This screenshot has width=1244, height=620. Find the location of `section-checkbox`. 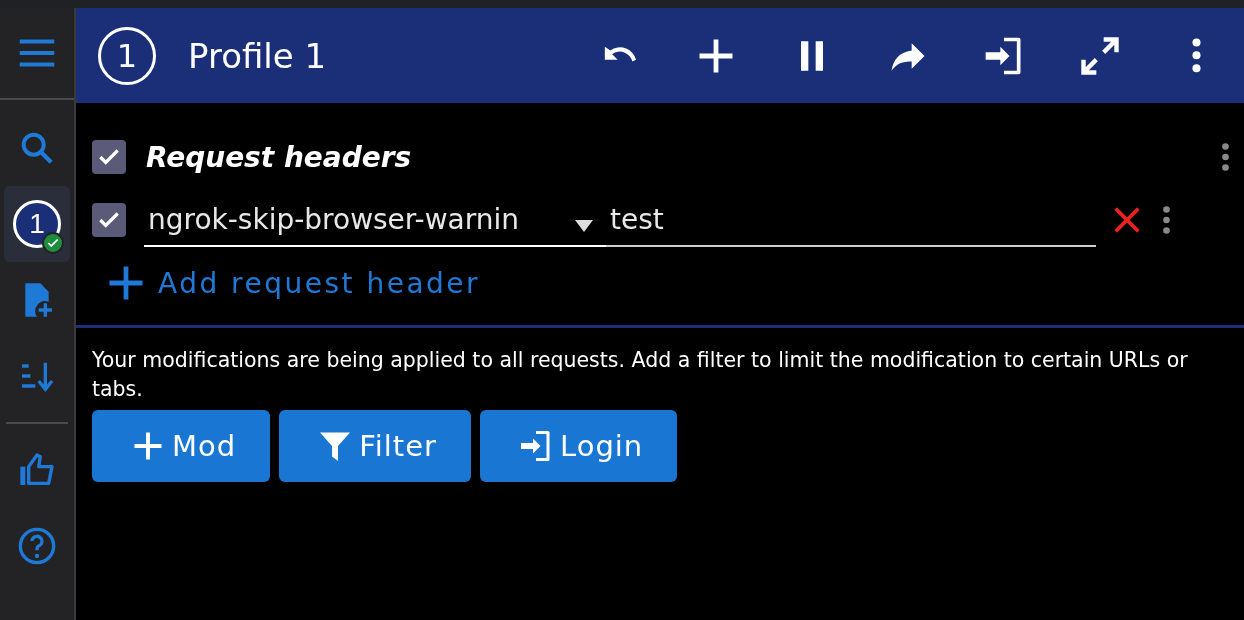

section-checkbox is located at coordinates (109, 157).